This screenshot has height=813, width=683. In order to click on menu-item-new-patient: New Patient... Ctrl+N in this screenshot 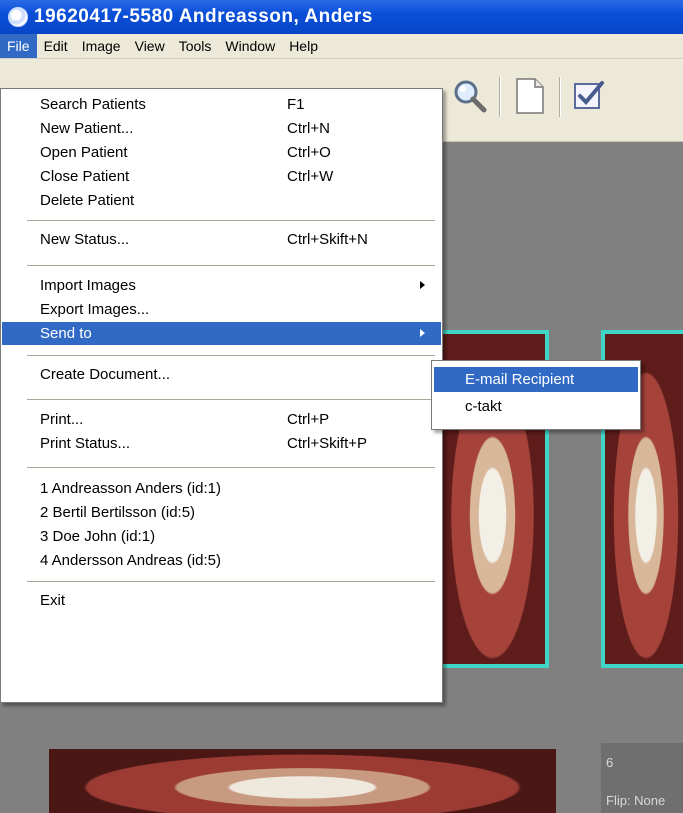, I will do `click(221, 128)`.